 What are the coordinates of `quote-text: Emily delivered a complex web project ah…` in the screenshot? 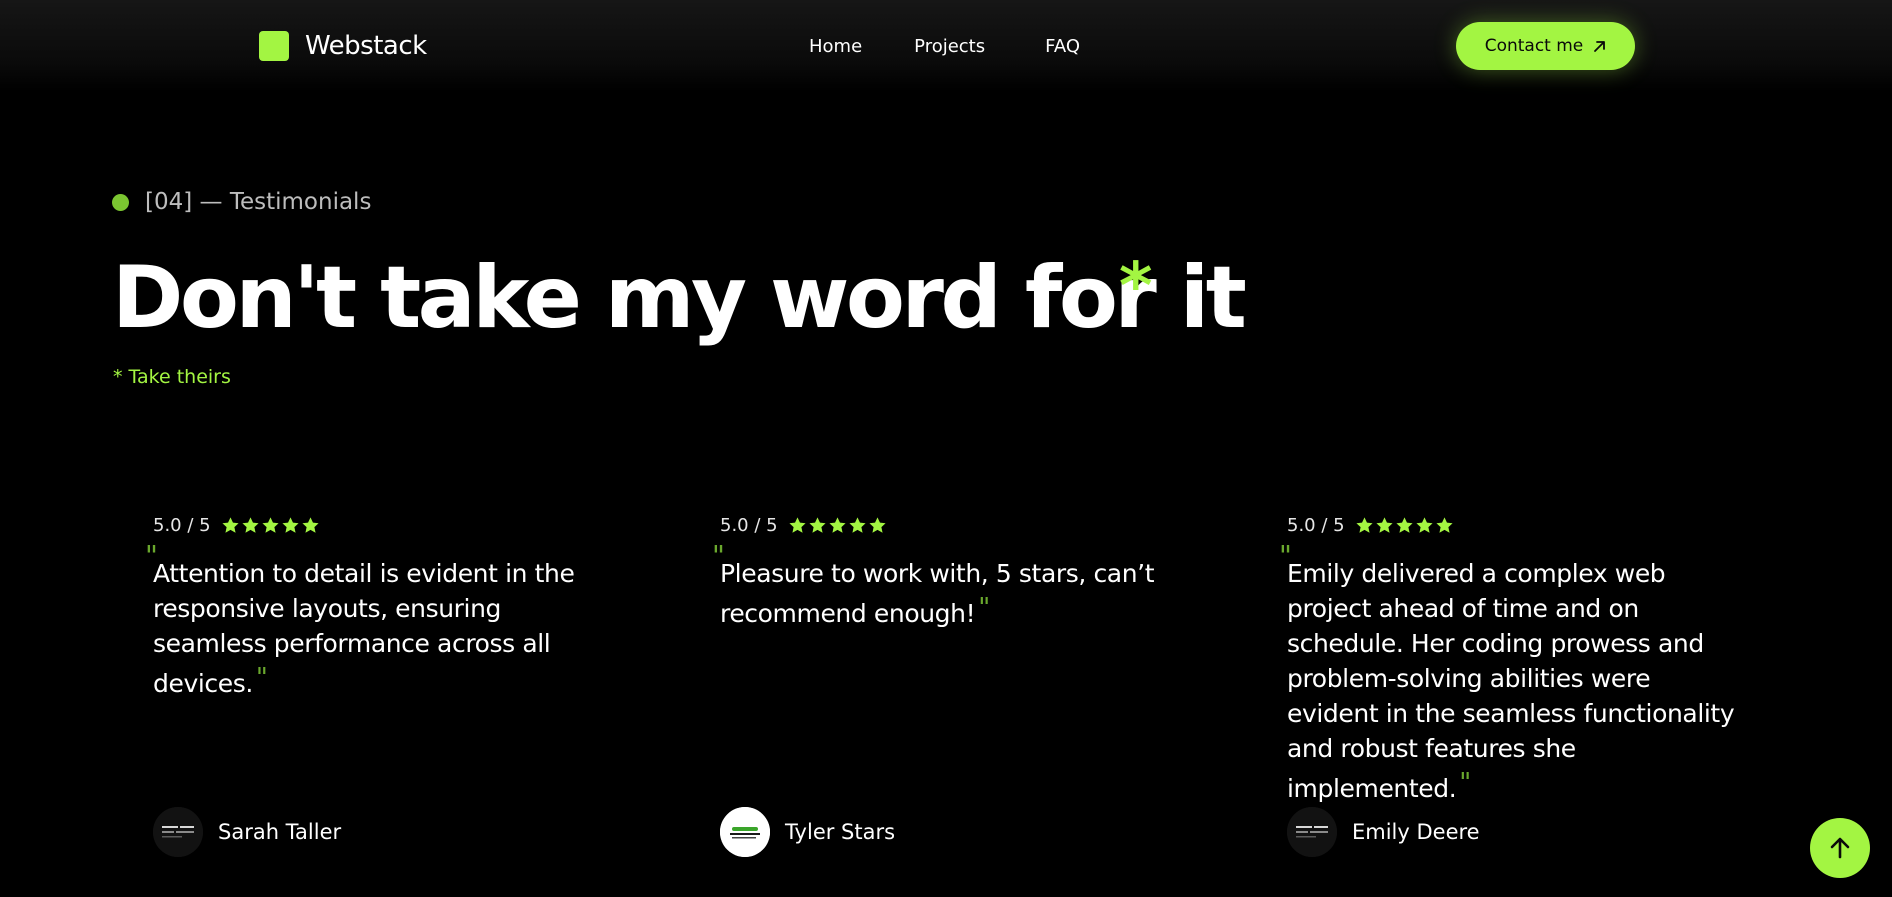 It's located at (1511, 681).